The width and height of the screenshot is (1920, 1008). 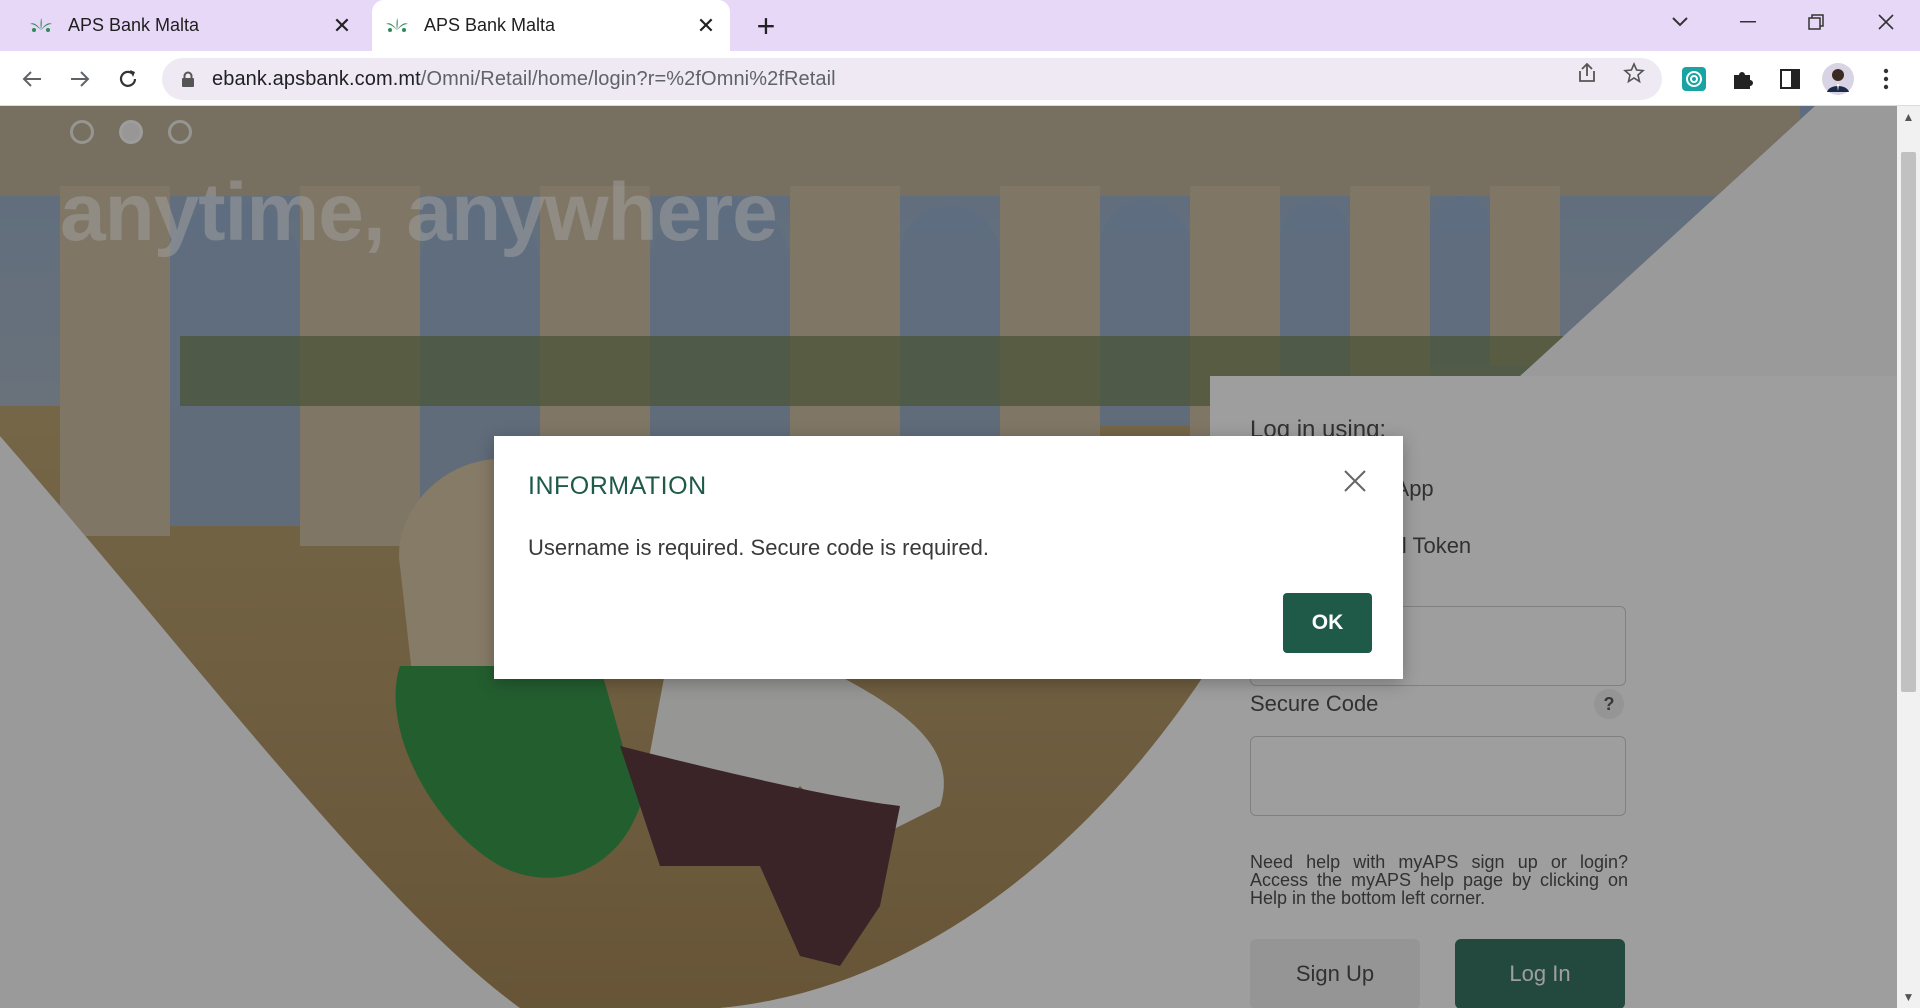 What do you see at coordinates (1355, 481) in the screenshot?
I see `close-icon` at bounding box center [1355, 481].